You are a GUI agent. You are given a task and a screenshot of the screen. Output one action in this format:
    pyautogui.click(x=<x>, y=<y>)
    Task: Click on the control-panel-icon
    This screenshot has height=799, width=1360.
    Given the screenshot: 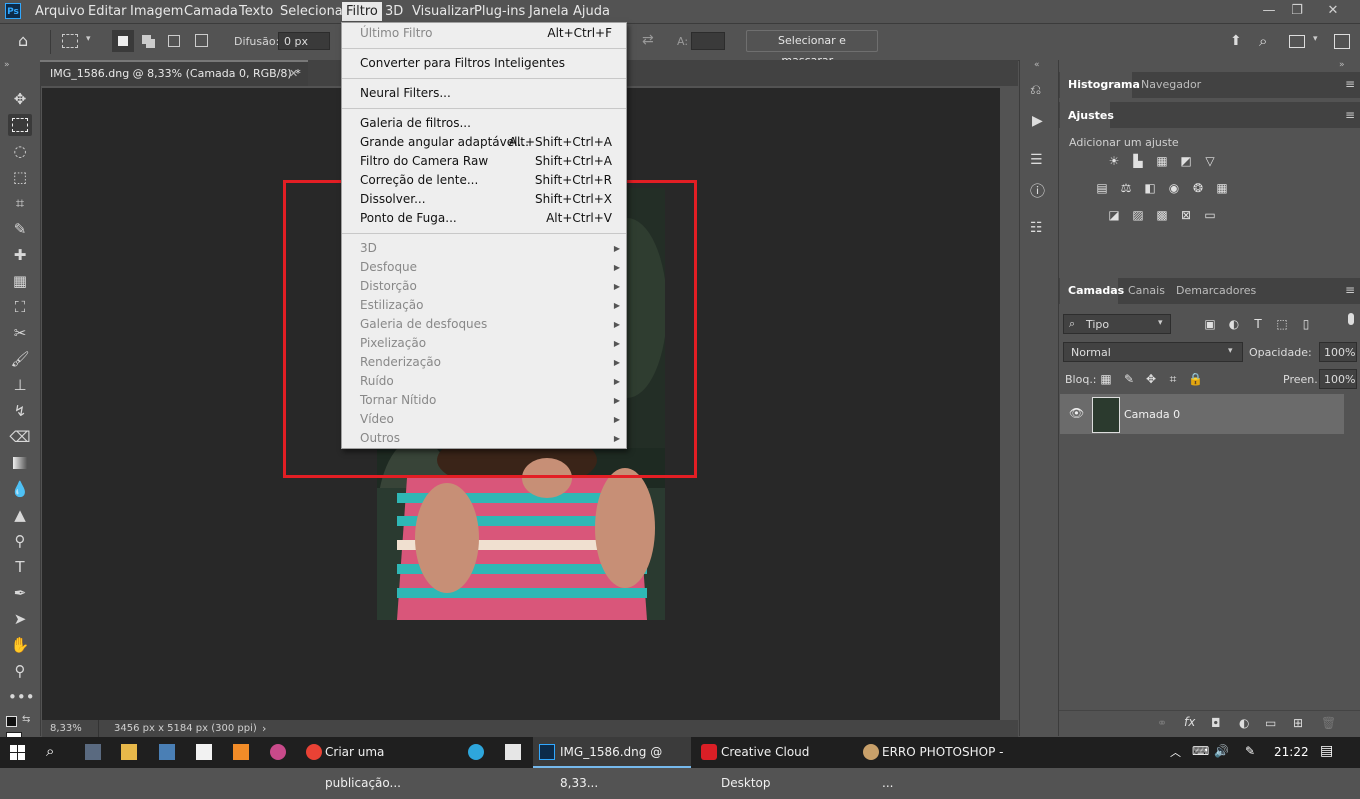 What is the action you would take?
    pyautogui.click(x=167, y=752)
    